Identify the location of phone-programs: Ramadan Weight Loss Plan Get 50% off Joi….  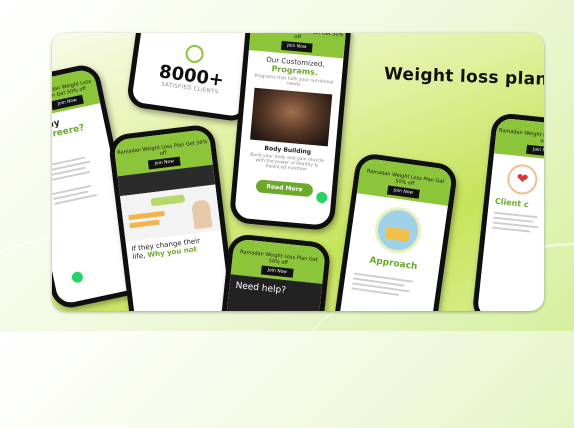
(290, 132).